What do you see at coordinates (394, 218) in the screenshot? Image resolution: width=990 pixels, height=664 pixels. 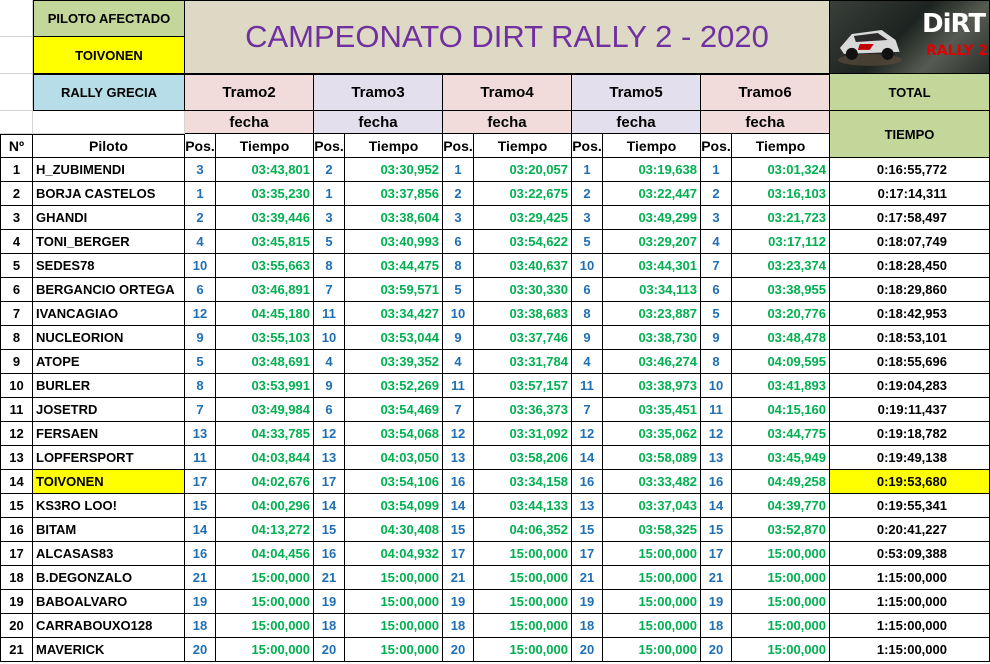 I see `stage-time: 03:38,604` at bounding box center [394, 218].